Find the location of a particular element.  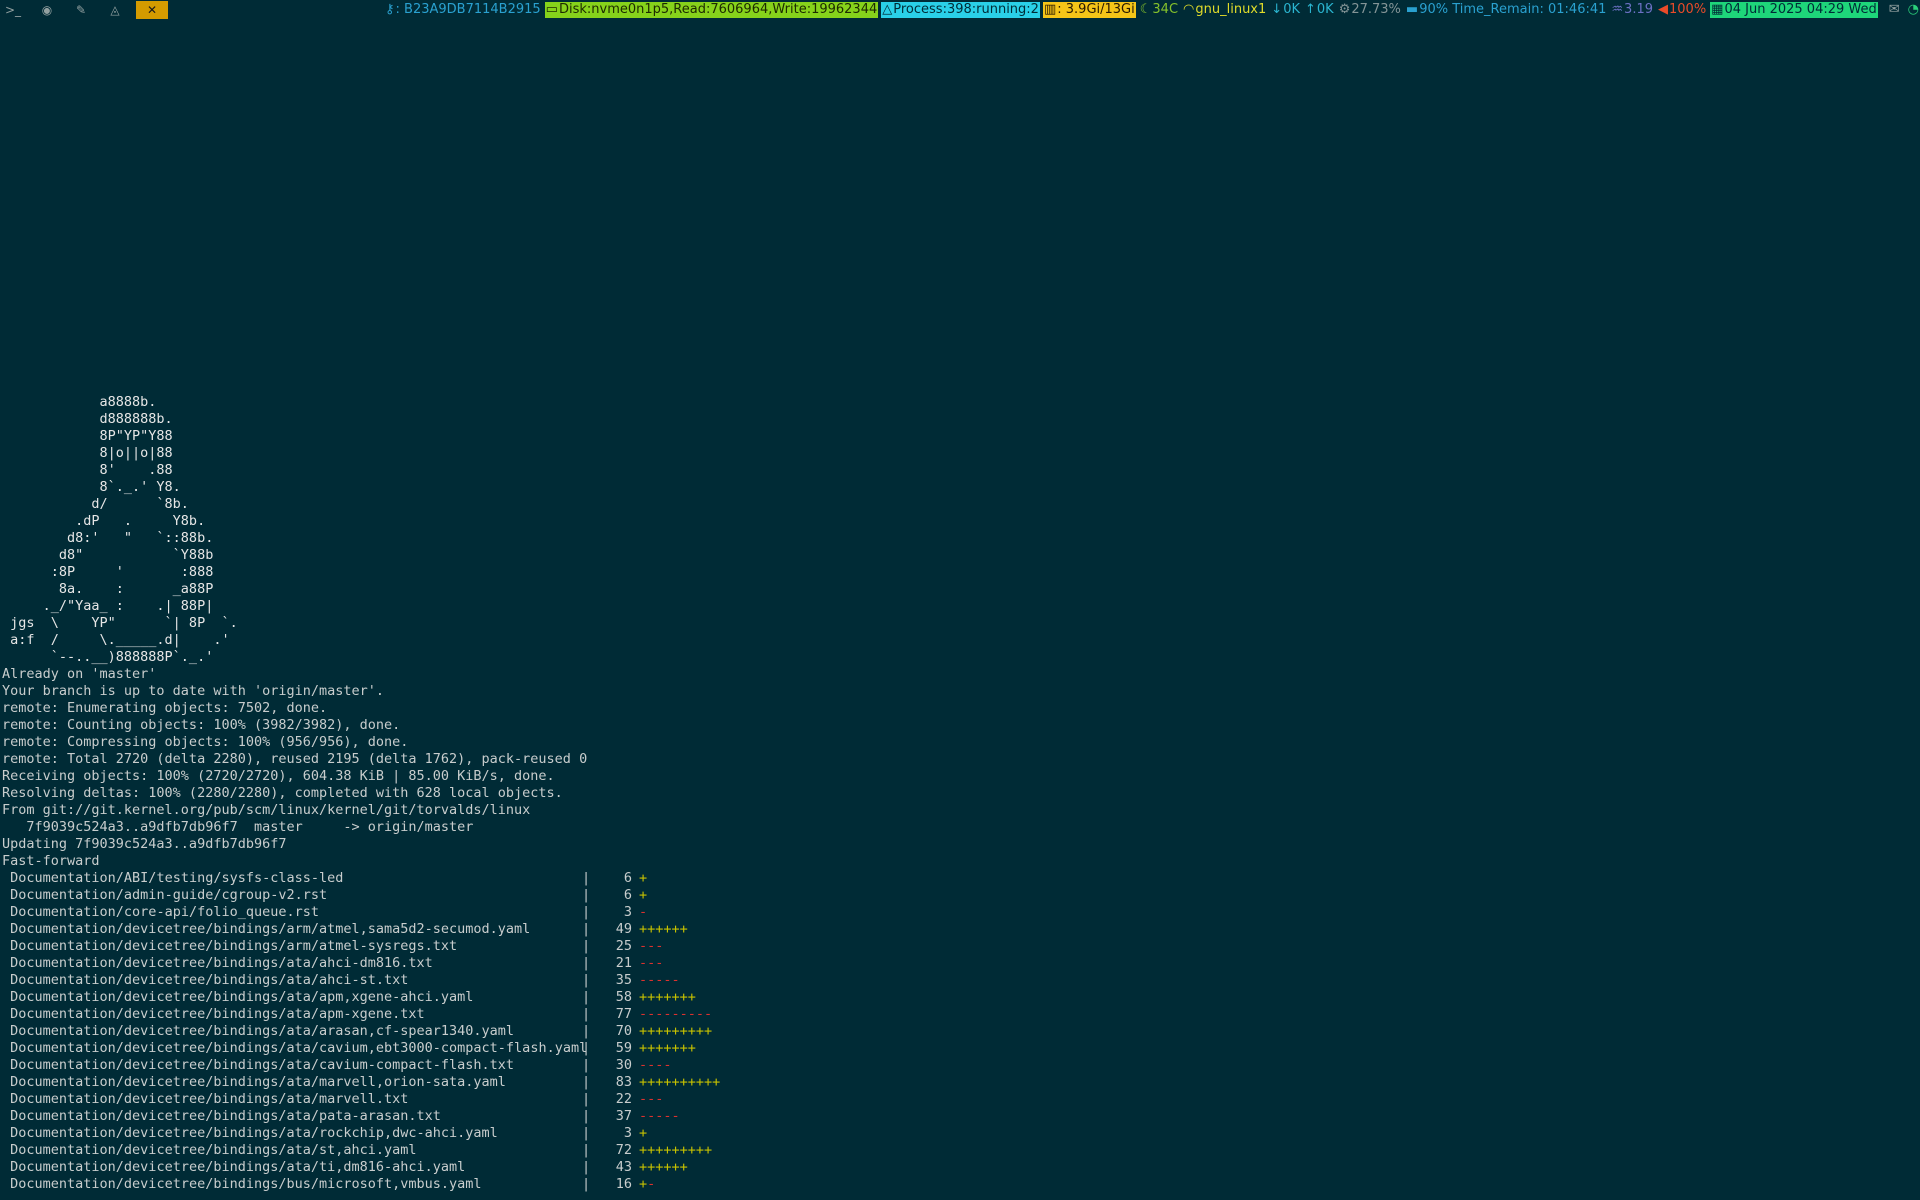

memory-widget: ▥: 3.9Gi/13Gi is located at coordinates (1089, 10).